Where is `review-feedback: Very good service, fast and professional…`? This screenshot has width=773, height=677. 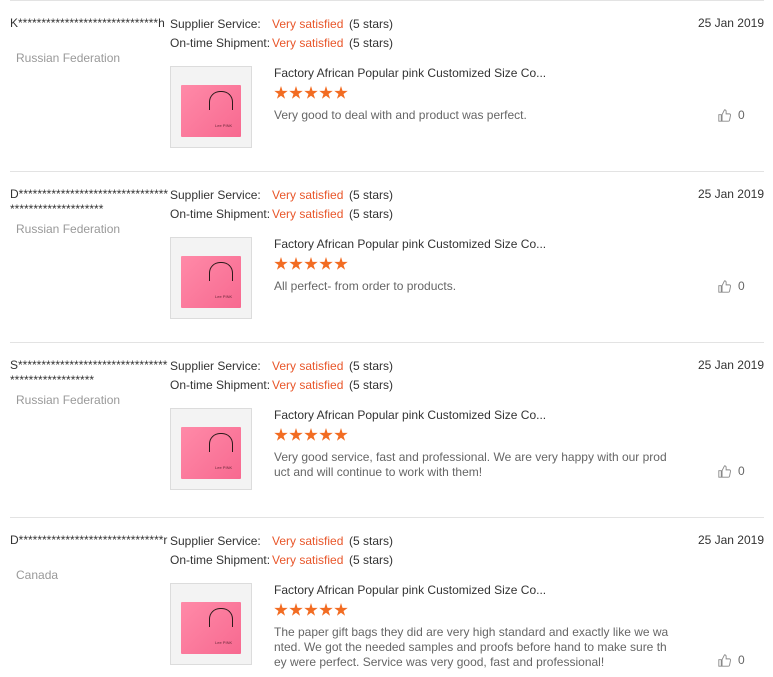 review-feedback: Very good service, fast and professional… is located at coordinates (470, 464).